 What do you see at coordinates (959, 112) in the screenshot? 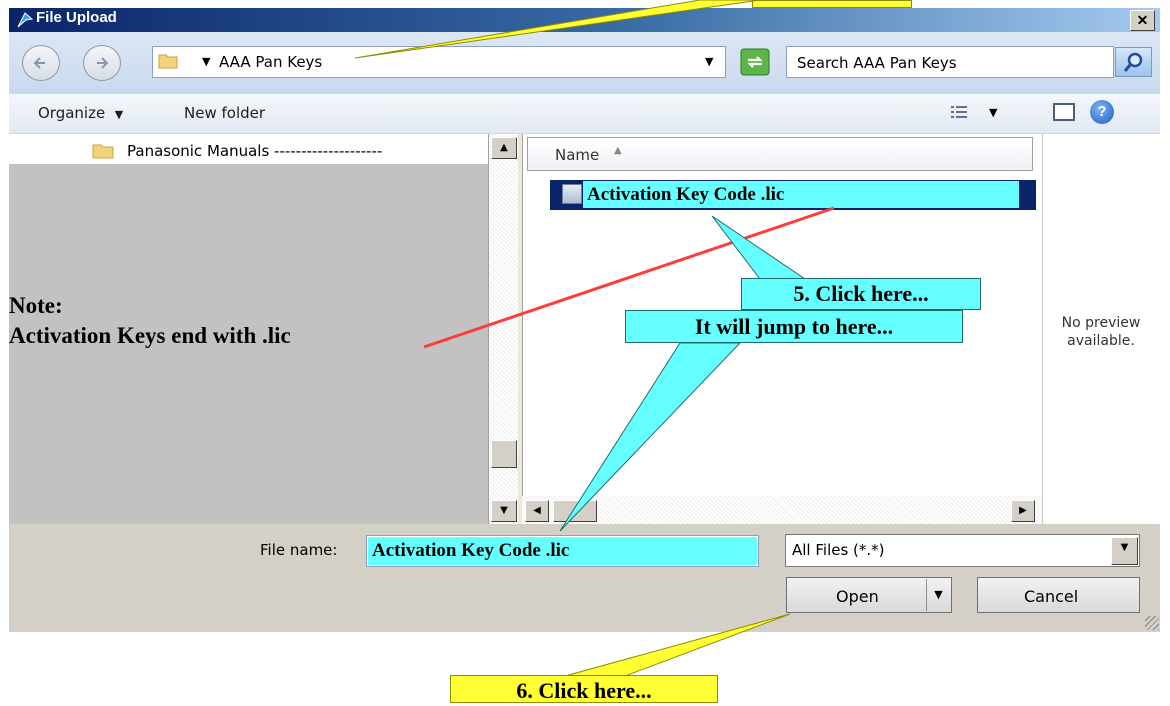
I see `view-options-icon` at bounding box center [959, 112].